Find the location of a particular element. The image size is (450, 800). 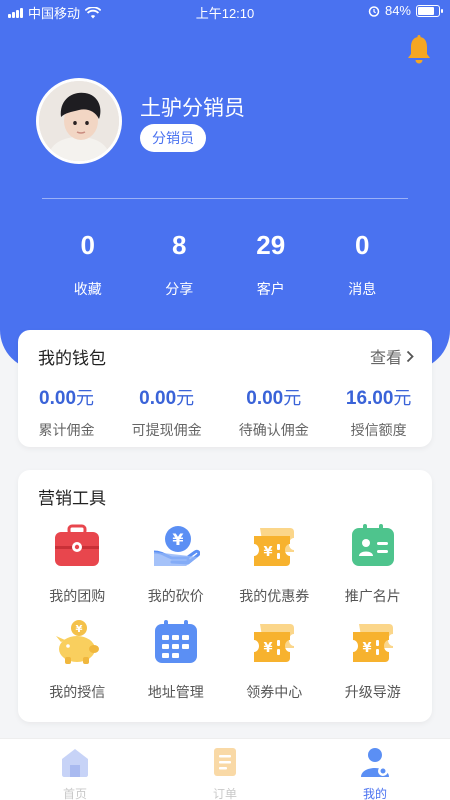

calendar-icon is located at coordinates (175, 641).